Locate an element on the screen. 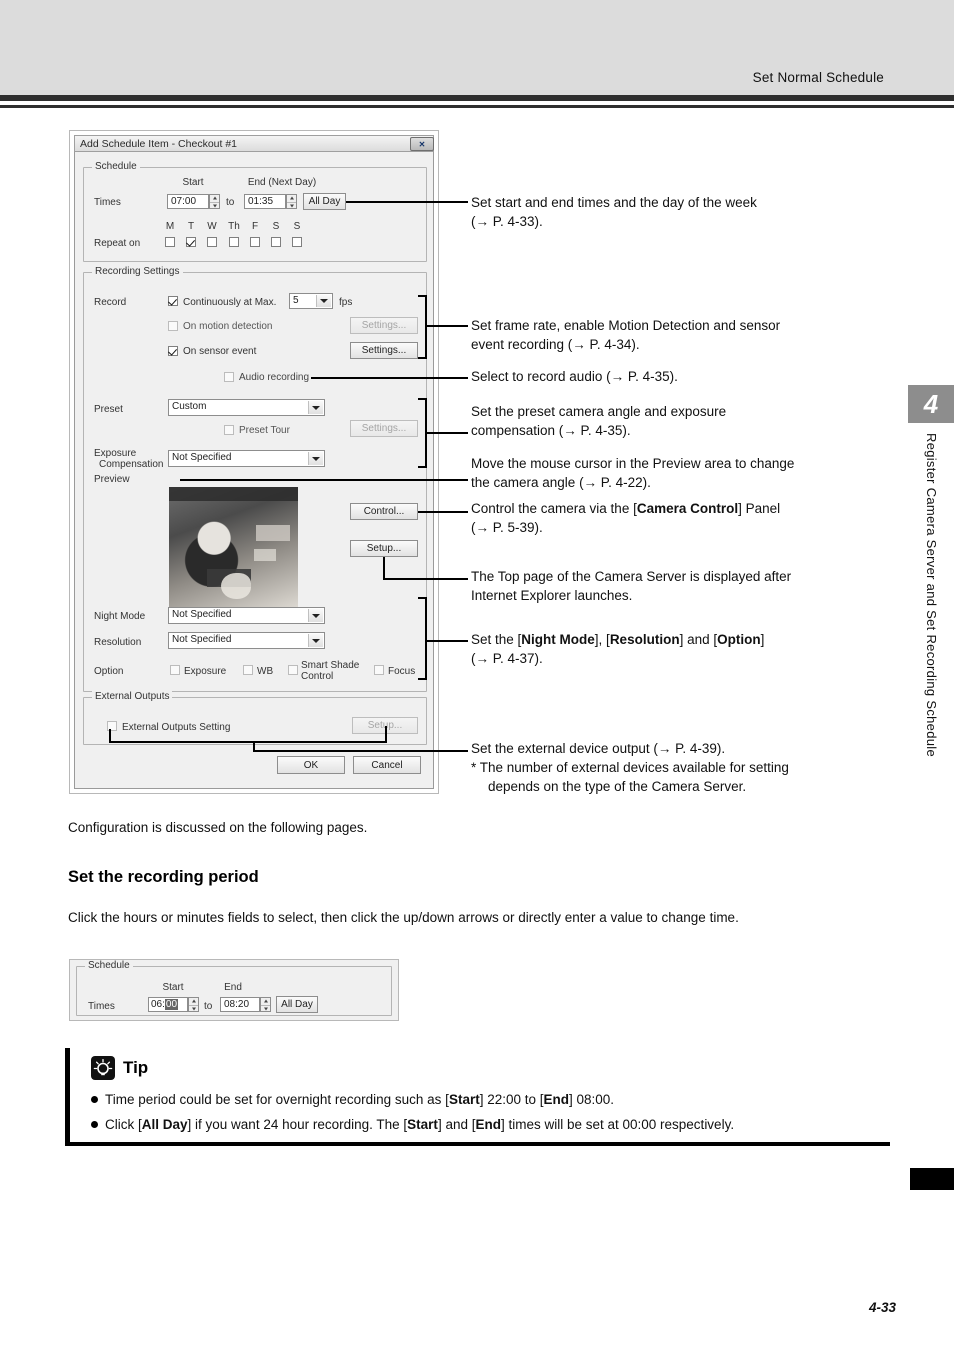 The height and width of the screenshot is (1348, 954). day-checkbox-thu is located at coordinates (234, 242).